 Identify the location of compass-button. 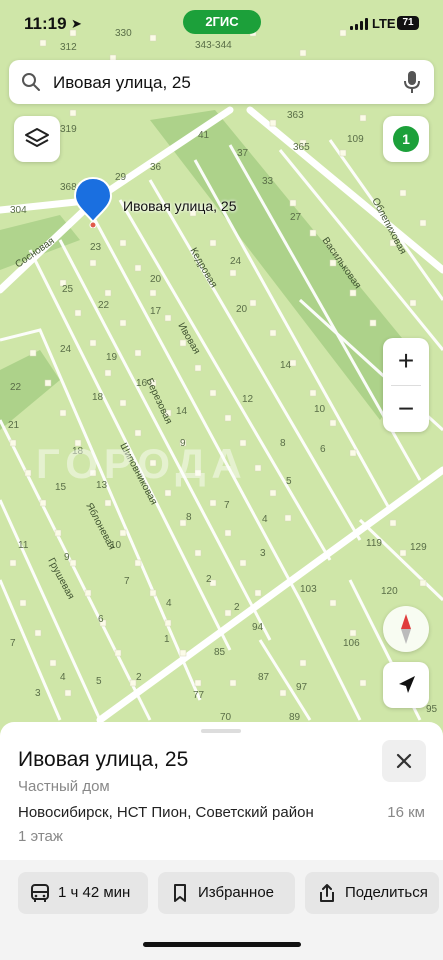
(406, 629).